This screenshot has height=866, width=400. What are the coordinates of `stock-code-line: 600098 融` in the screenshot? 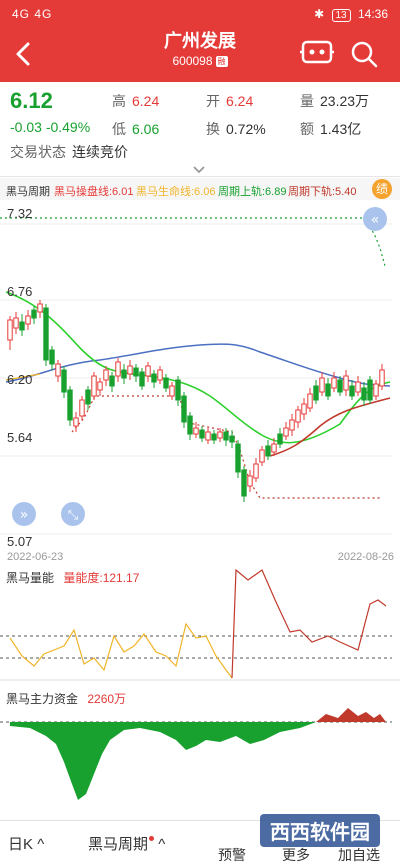 It's located at (200, 61).